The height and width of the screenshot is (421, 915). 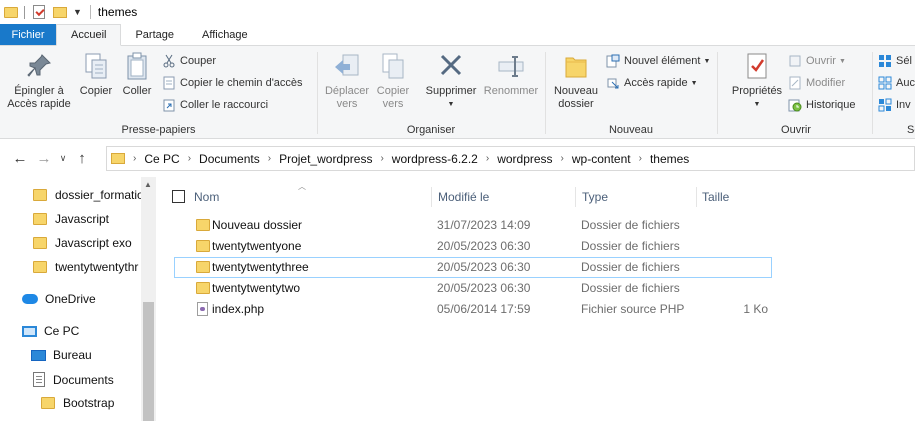 What do you see at coordinates (894, 105) in the screenshot?
I see `invert-selection-button: Inv` at bounding box center [894, 105].